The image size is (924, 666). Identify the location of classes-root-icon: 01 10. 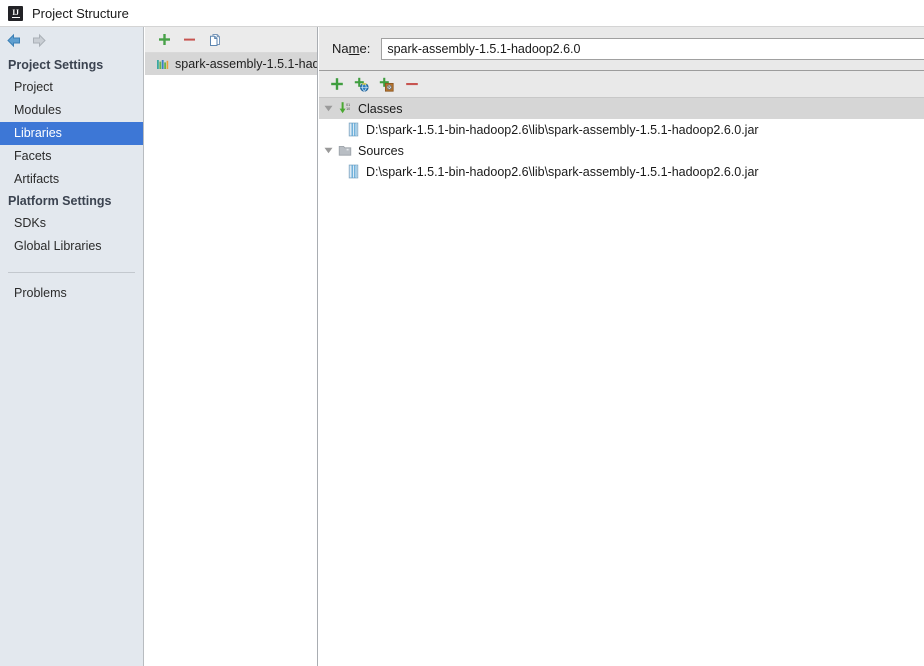
(344, 108).